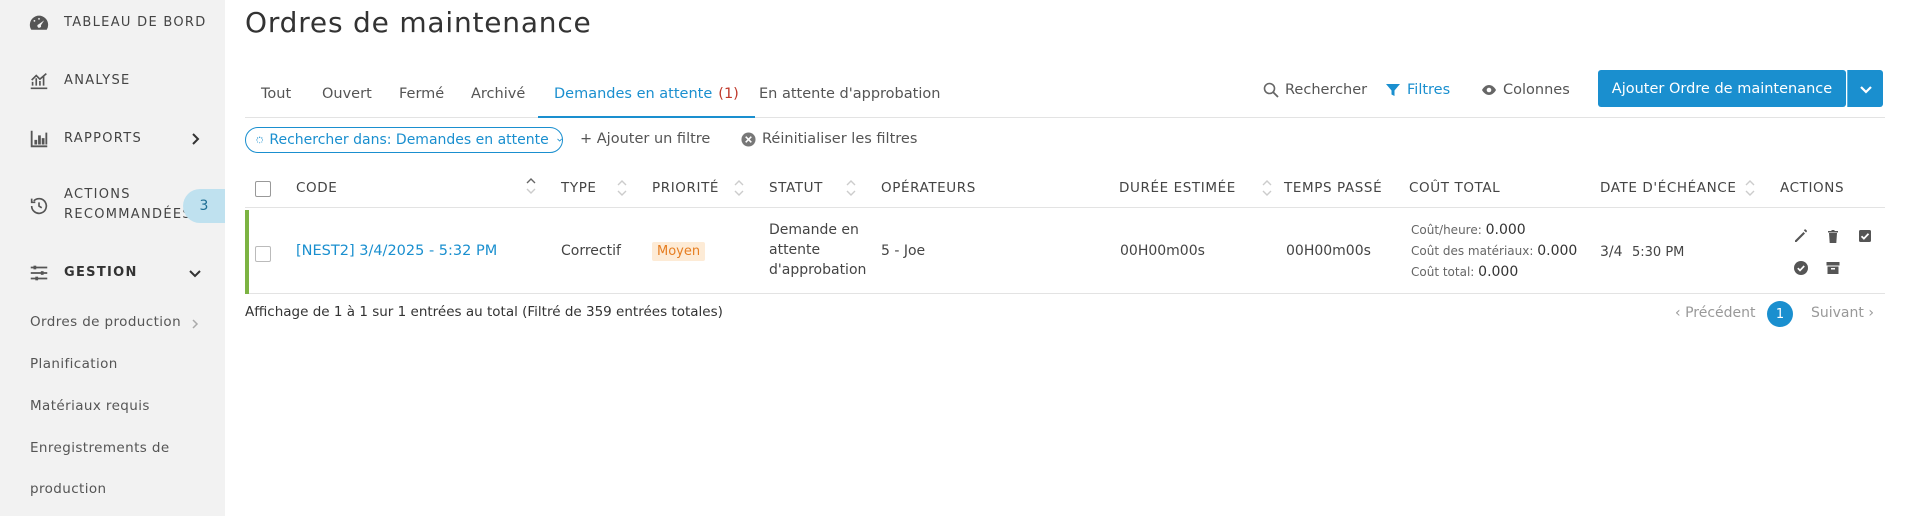  What do you see at coordinates (128, 214) in the screenshot?
I see `sidebar-item-label-line2: RECOMMANDÉES` at bounding box center [128, 214].